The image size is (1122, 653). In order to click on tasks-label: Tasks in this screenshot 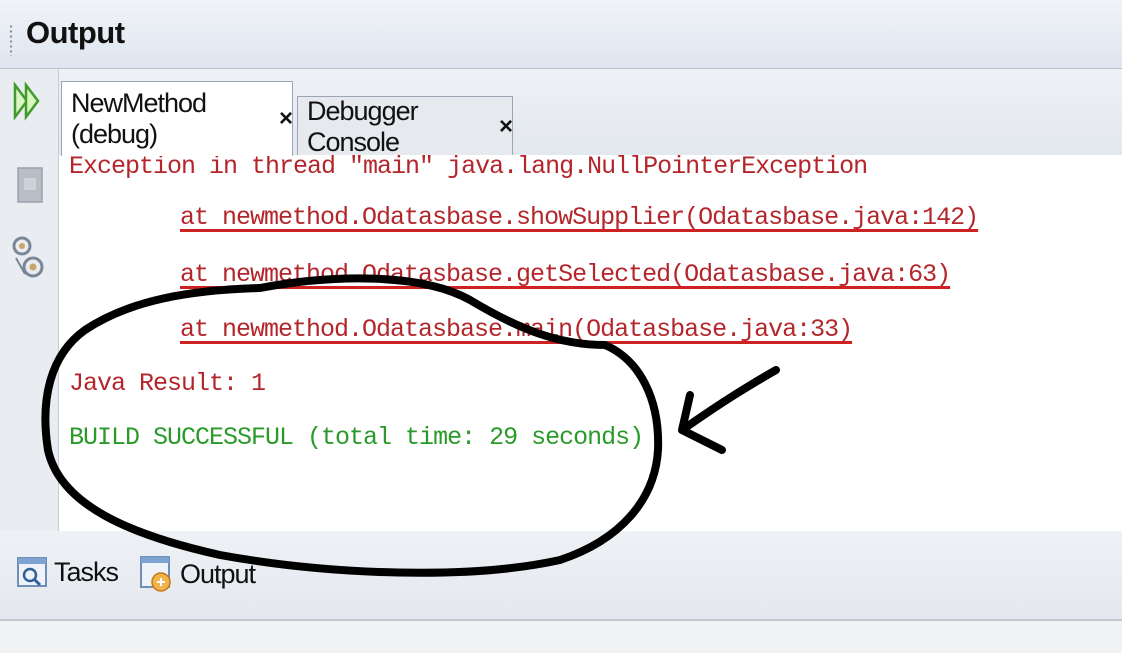, I will do `click(86, 571)`.